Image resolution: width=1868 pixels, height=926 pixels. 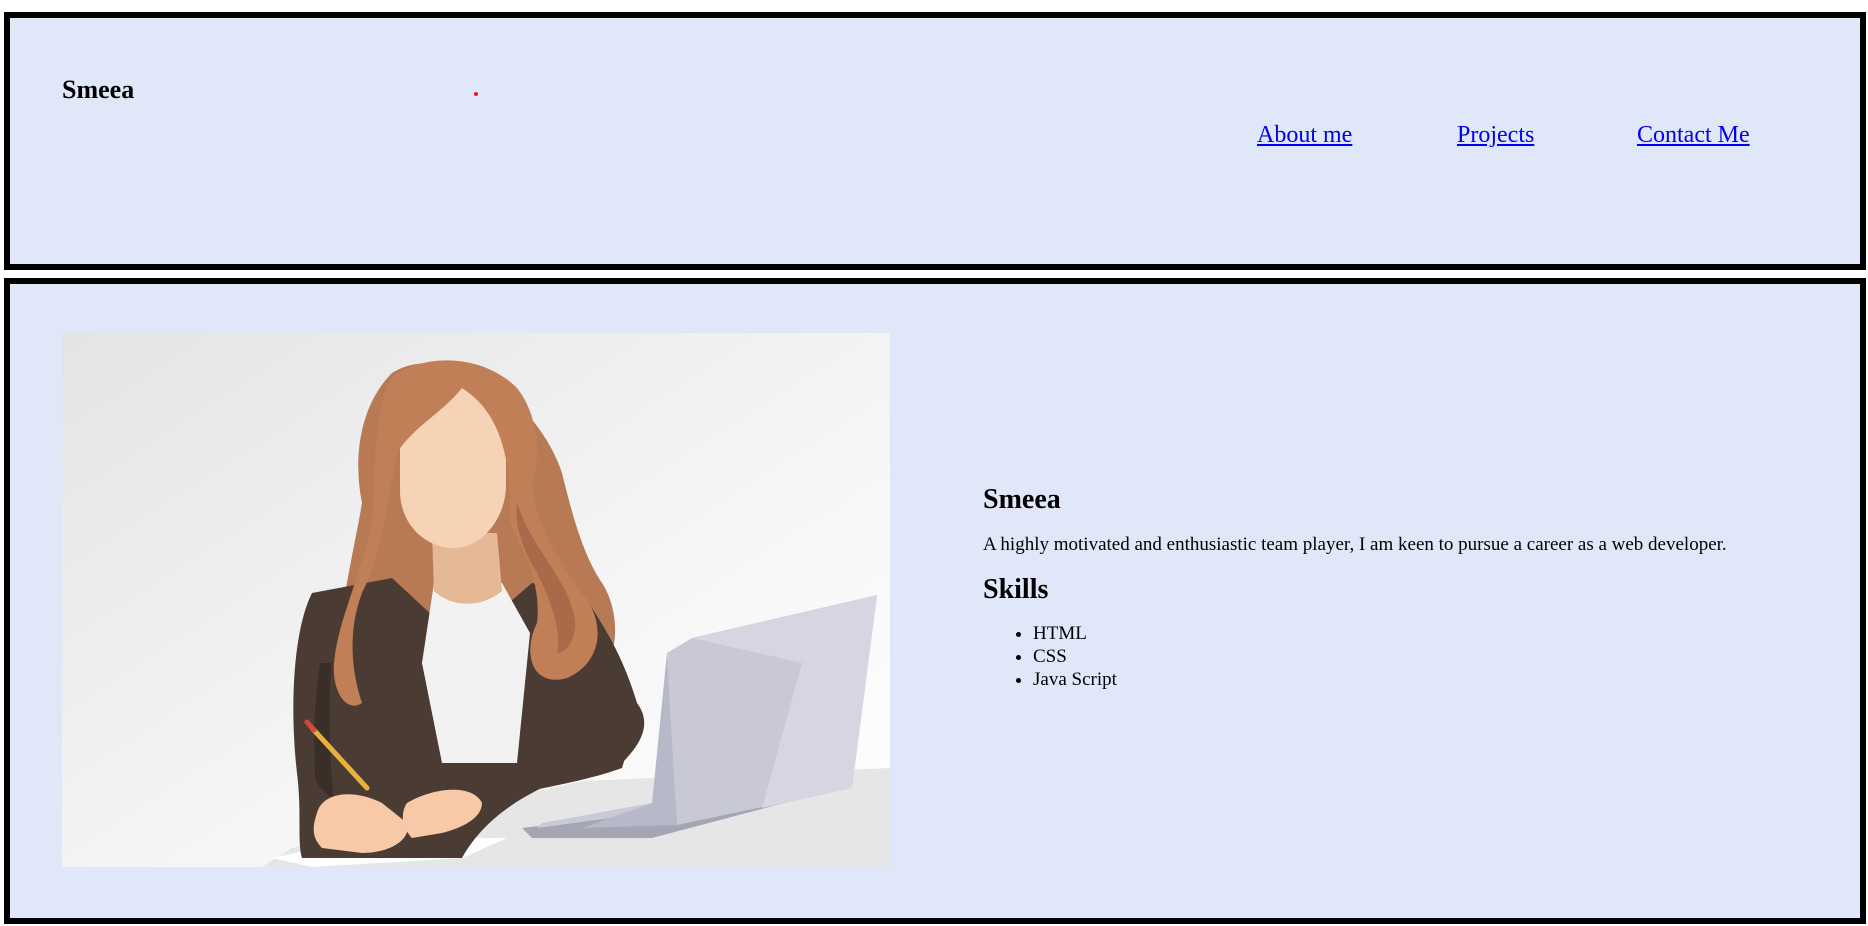 I want to click on red-dot-decoration, so click(x=476, y=94).